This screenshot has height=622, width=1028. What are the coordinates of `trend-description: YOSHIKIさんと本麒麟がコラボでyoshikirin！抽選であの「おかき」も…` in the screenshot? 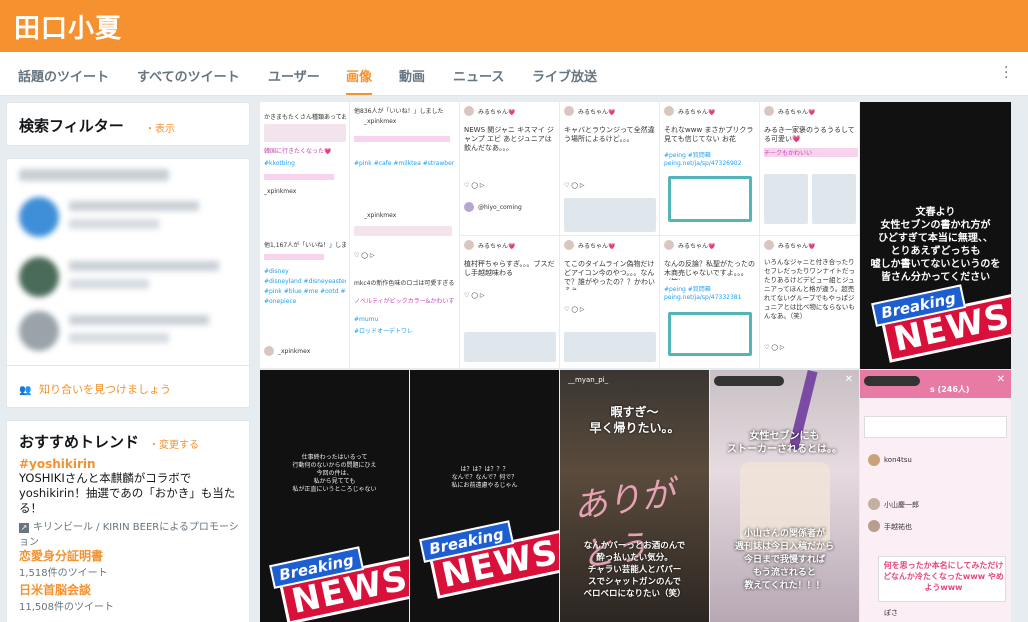 It's located at (127, 493).